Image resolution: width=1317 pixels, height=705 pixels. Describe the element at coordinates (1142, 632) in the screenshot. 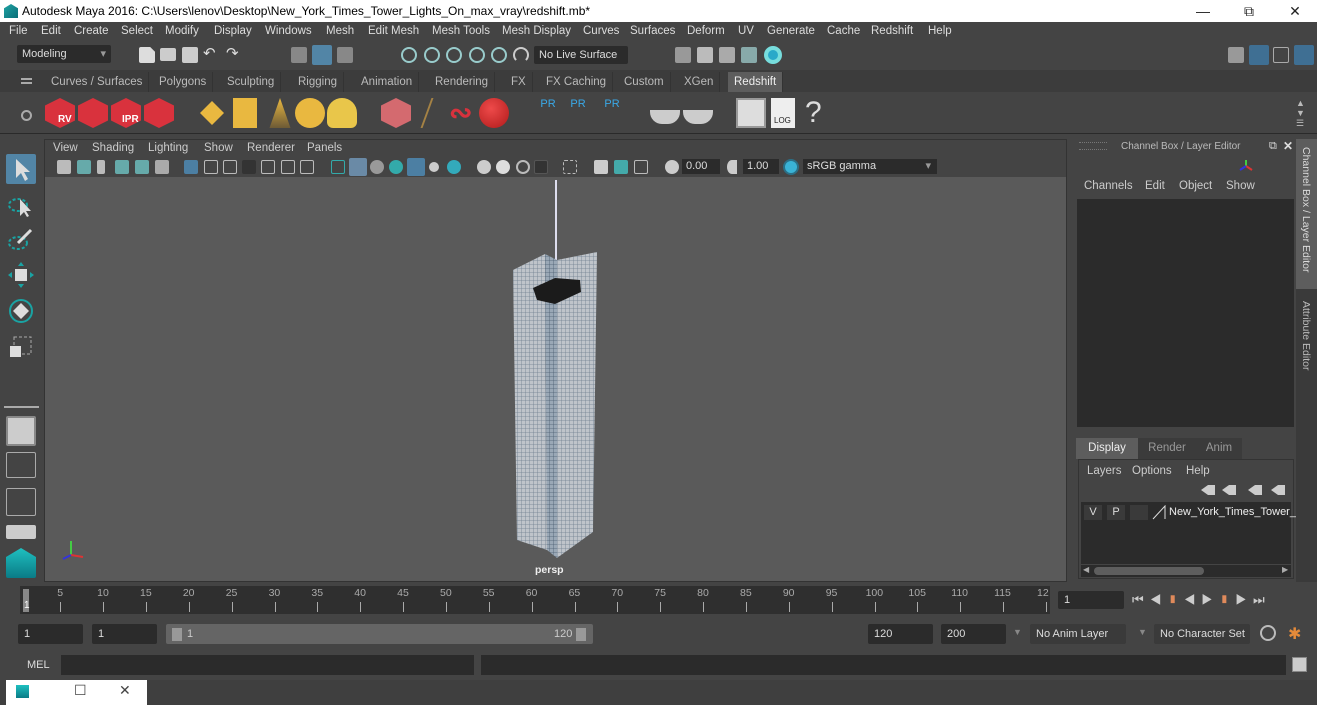

I see `chevron-down-icon: ▼` at that location.